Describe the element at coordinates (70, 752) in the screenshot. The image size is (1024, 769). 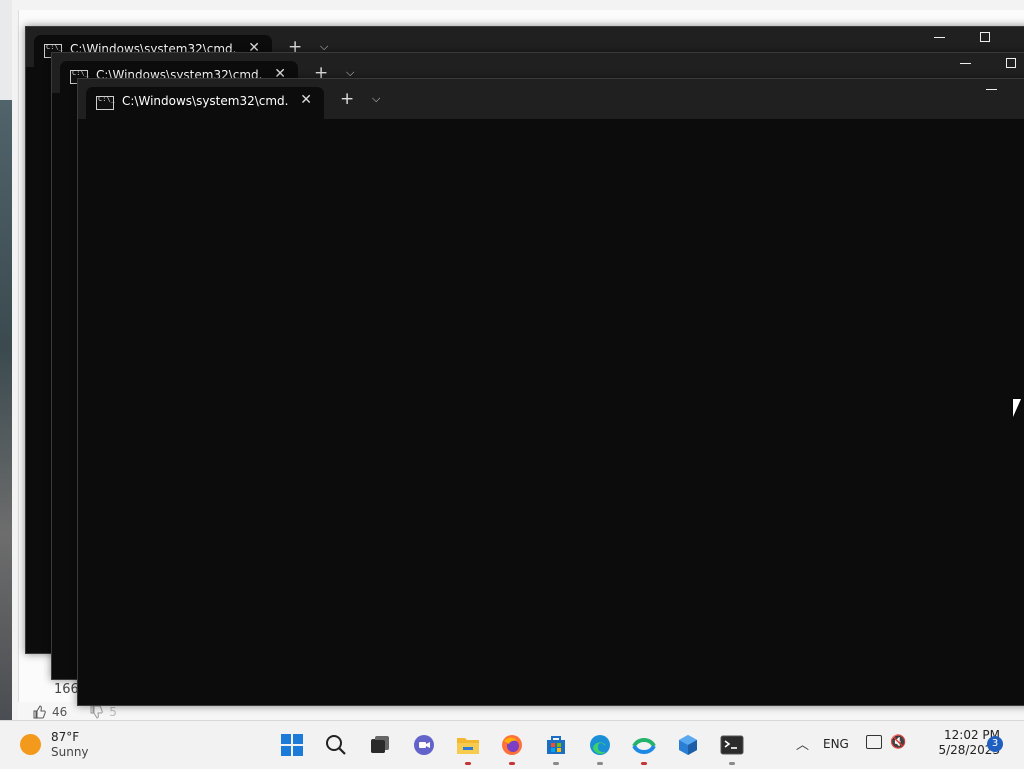
I see `weather-condition: Sunny` at that location.